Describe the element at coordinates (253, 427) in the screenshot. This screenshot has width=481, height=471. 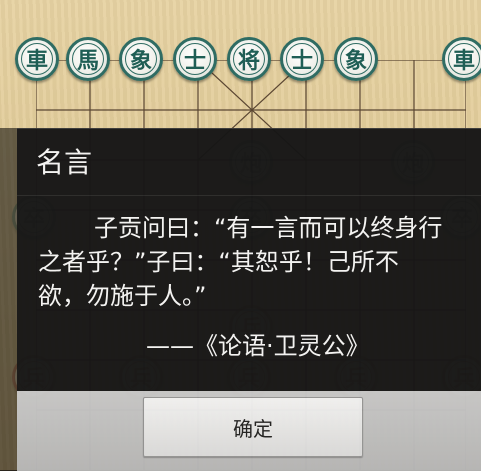
I see `ok-button: 确定` at that location.